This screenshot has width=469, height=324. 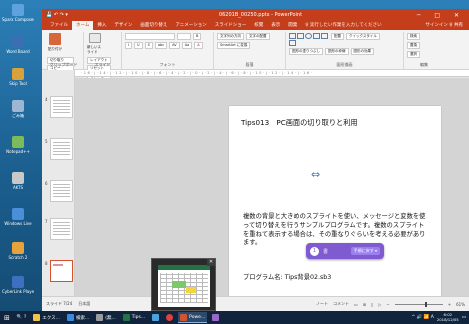 I want to click on desktop-icon: AKTS, so click(x=18, y=184).